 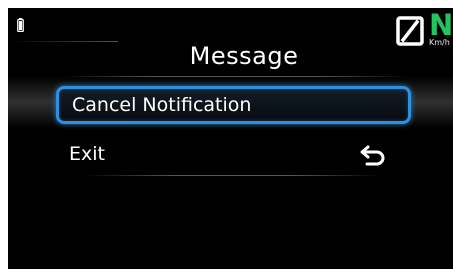 What do you see at coordinates (20, 25) in the screenshot?
I see `battery-icon` at bounding box center [20, 25].